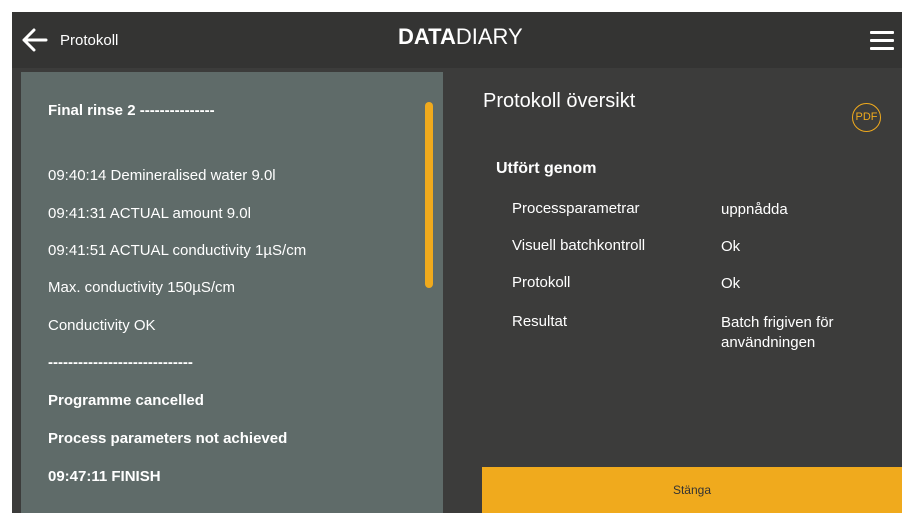  Describe the element at coordinates (576, 208) in the screenshot. I see `overview-label: Processparametrar` at that location.